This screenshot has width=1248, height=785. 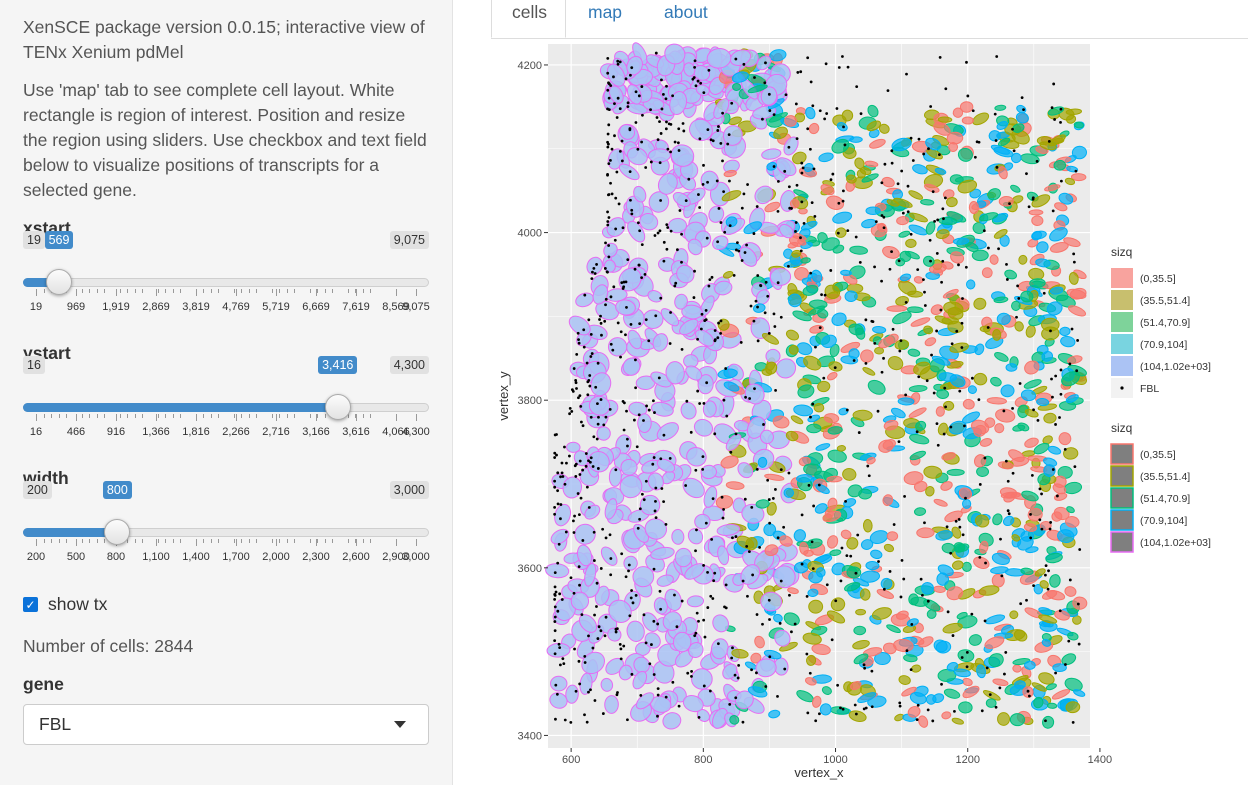 What do you see at coordinates (116, 432) in the screenshot?
I see `tick-label: 916` at bounding box center [116, 432].